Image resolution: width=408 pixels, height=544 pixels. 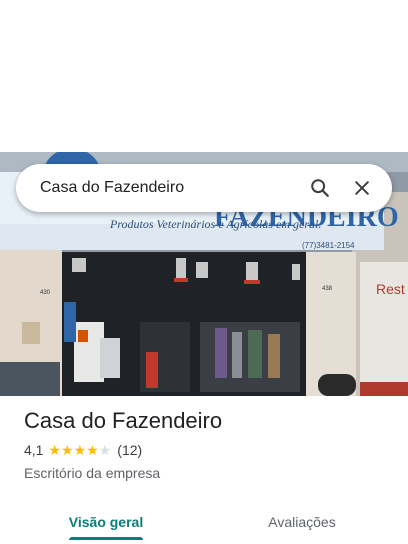 What do you see at coordinates (328, 245) in the screenshot?
I see `sign-phone-text: (77)3481-2154` at bounding box center [328, 245].